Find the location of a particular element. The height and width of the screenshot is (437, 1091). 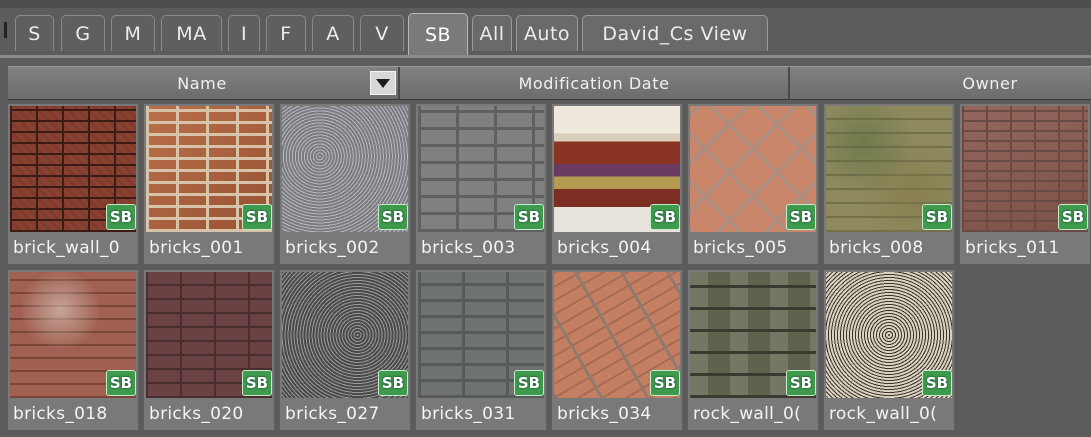

tab-label: Auto is located at coordinates (547, 33).